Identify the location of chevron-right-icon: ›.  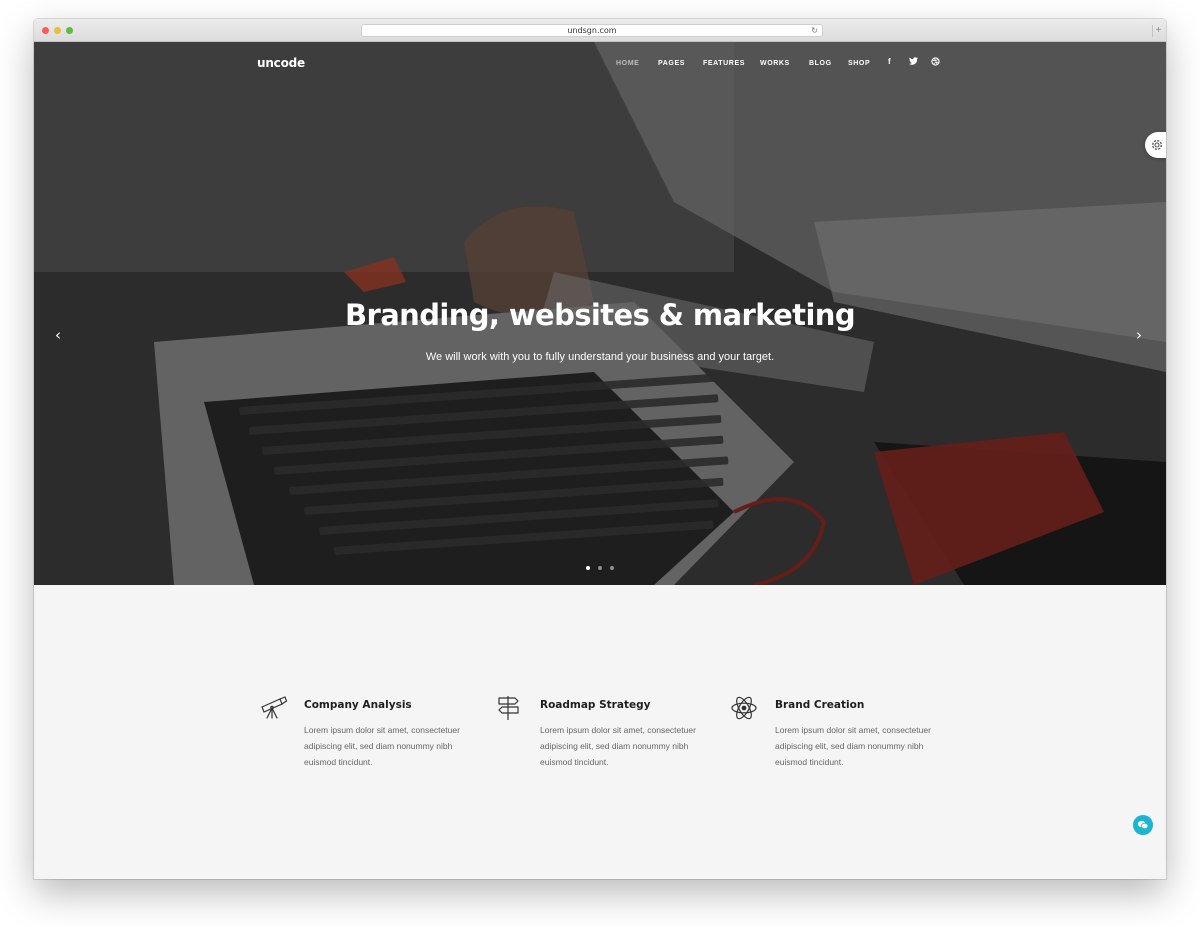
(1139, 335).